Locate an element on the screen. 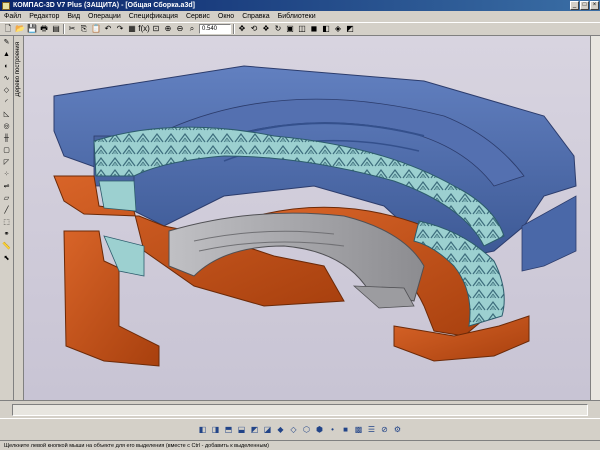 The width and height of the screenshot is (600, 450). command-area is located at coordinates (300, 409).